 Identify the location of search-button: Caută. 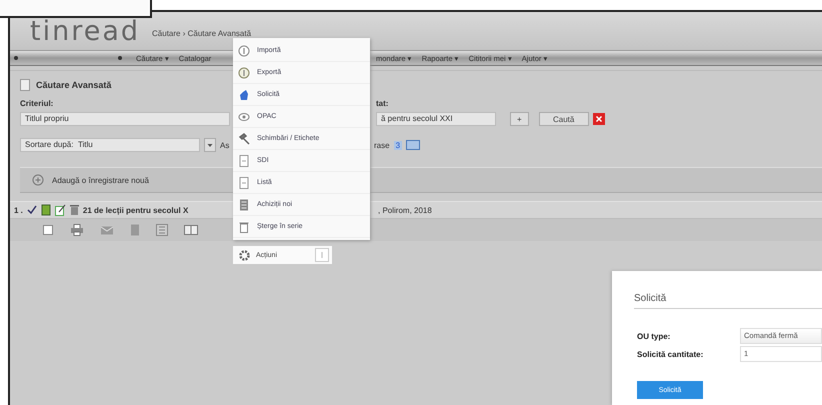
(563, 119).